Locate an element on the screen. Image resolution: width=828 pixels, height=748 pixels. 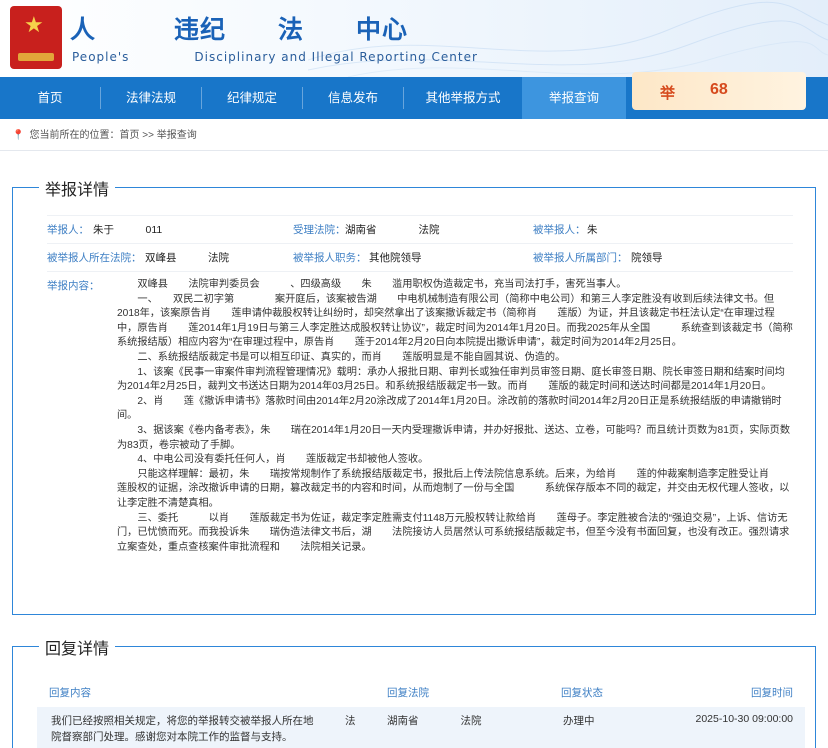
hotline-badge: 举 68 is located at coordinates (719, 91).